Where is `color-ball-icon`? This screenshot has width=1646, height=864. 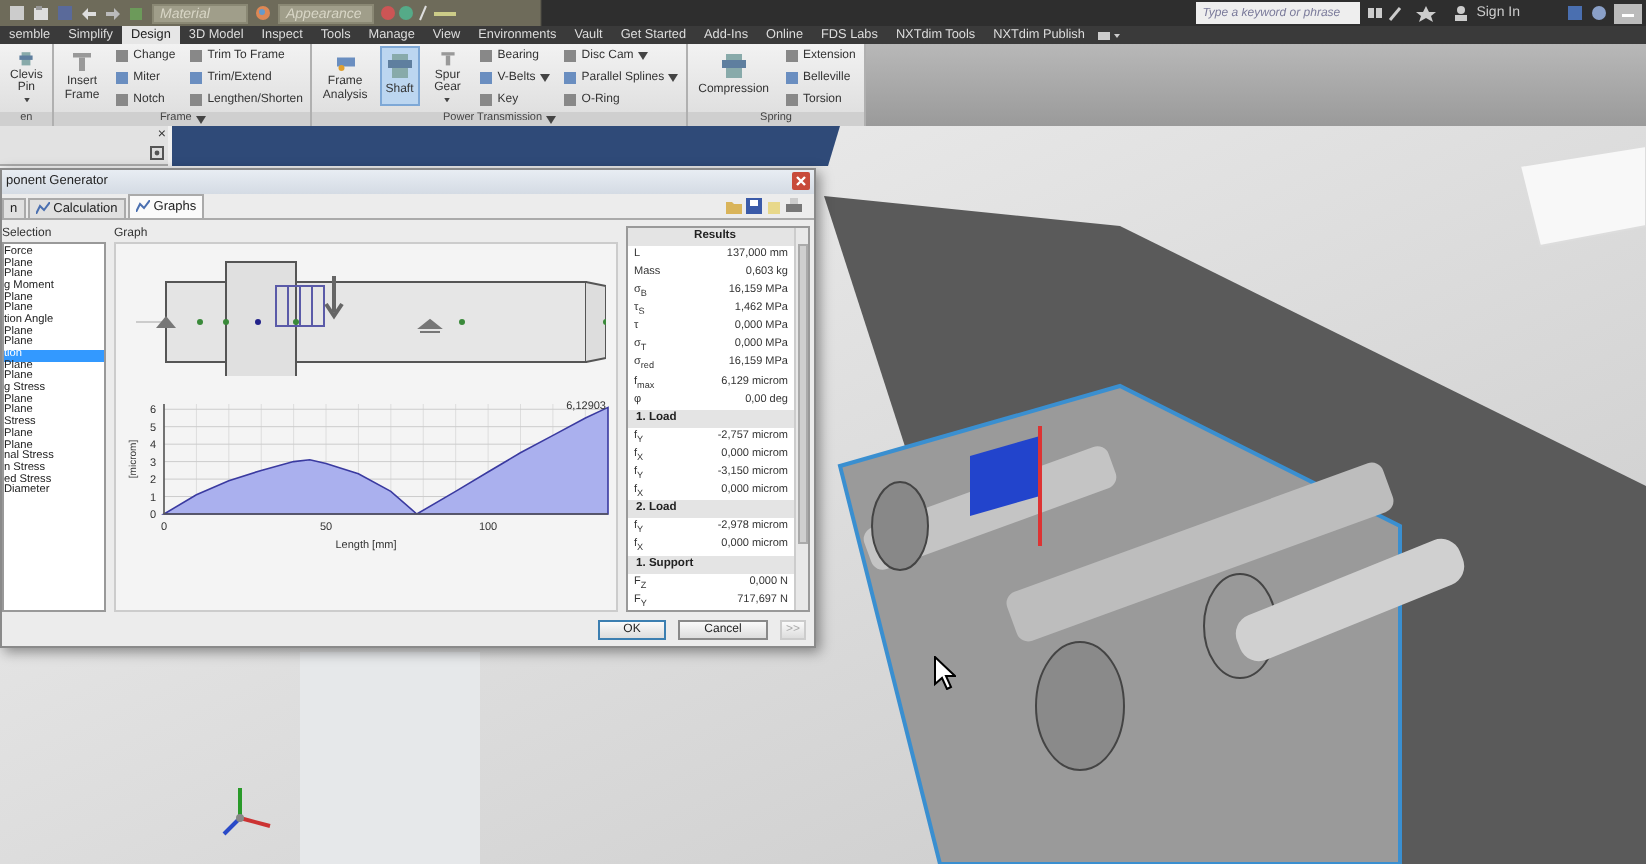
color-ball-icon is located at coordinates (263, 13).